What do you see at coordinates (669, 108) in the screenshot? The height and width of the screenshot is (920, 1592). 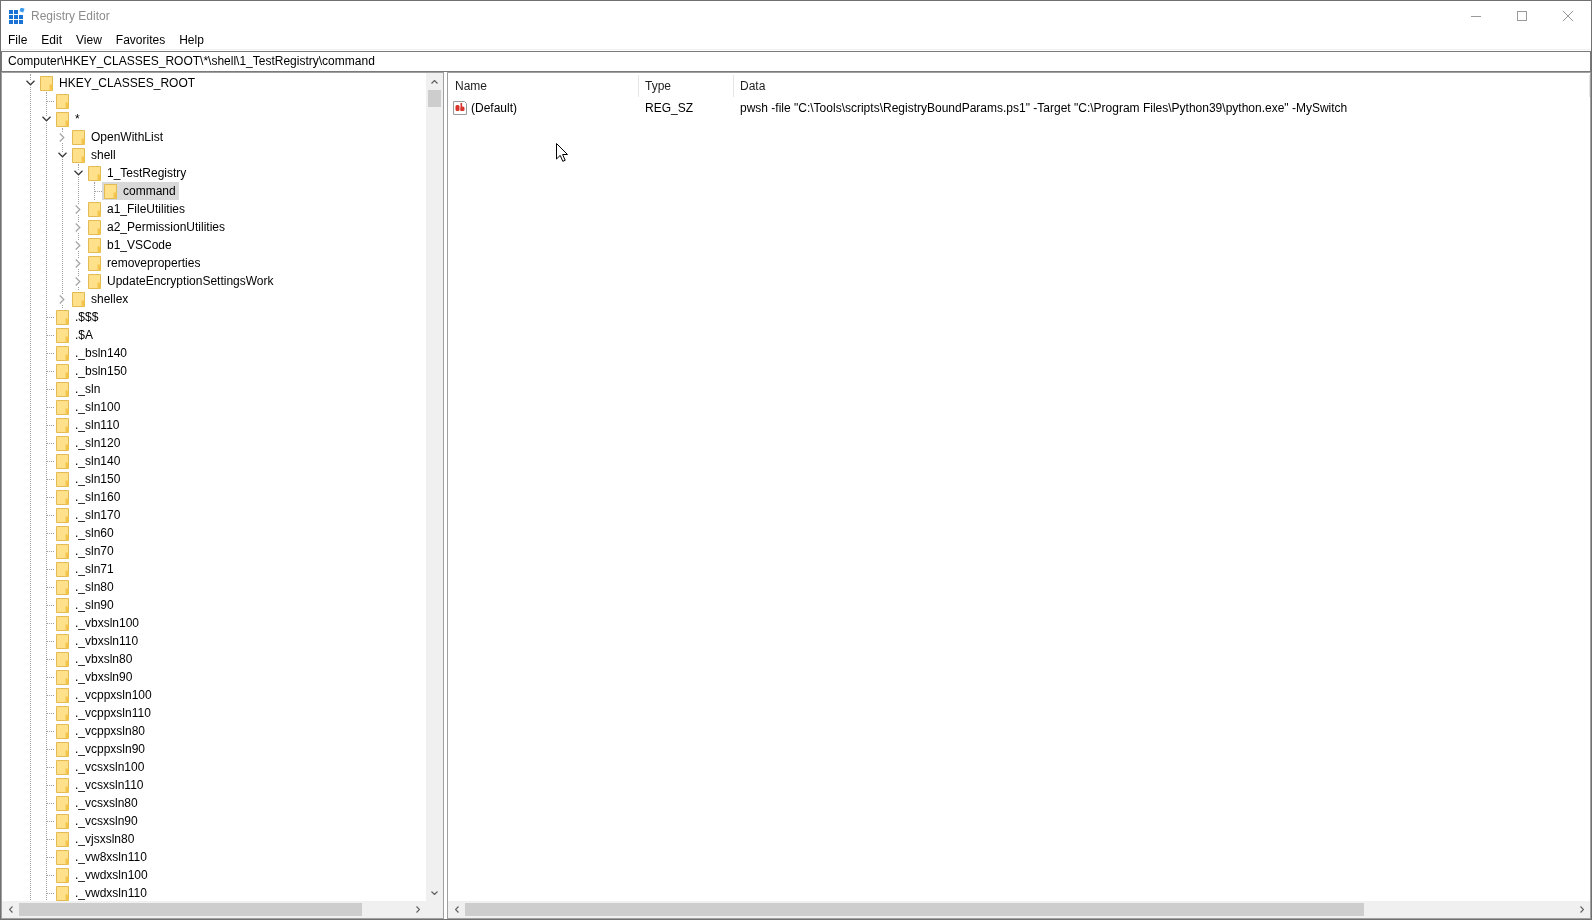 I see `value-type: REG_SZ` at bounding box center [669, 108].